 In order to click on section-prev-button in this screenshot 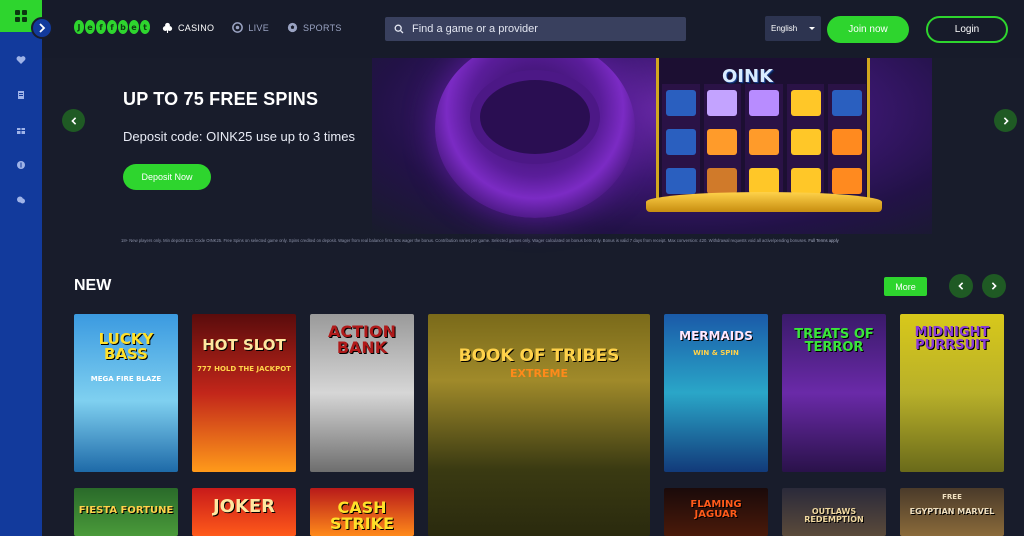, I will do `click(961, 286)`.